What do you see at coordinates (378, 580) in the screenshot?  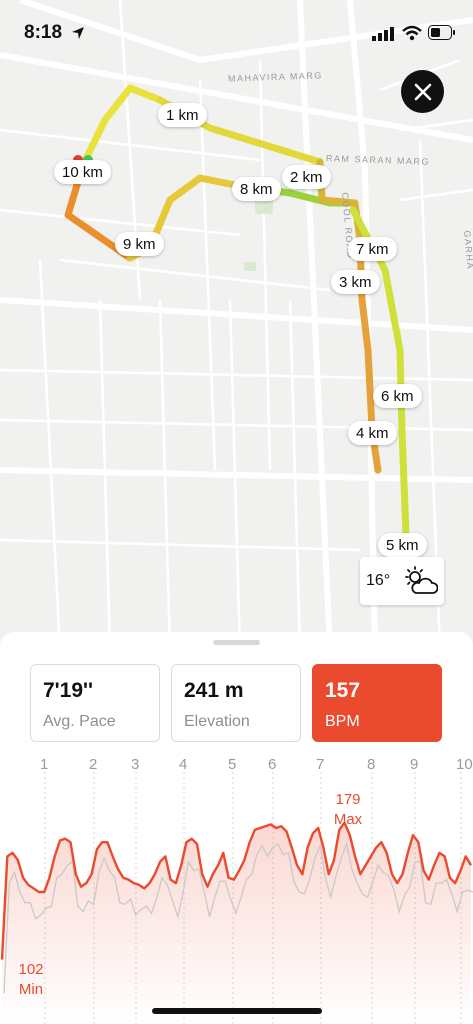 I see `weather-temperature: 16°` at bounding box center [378, 580].